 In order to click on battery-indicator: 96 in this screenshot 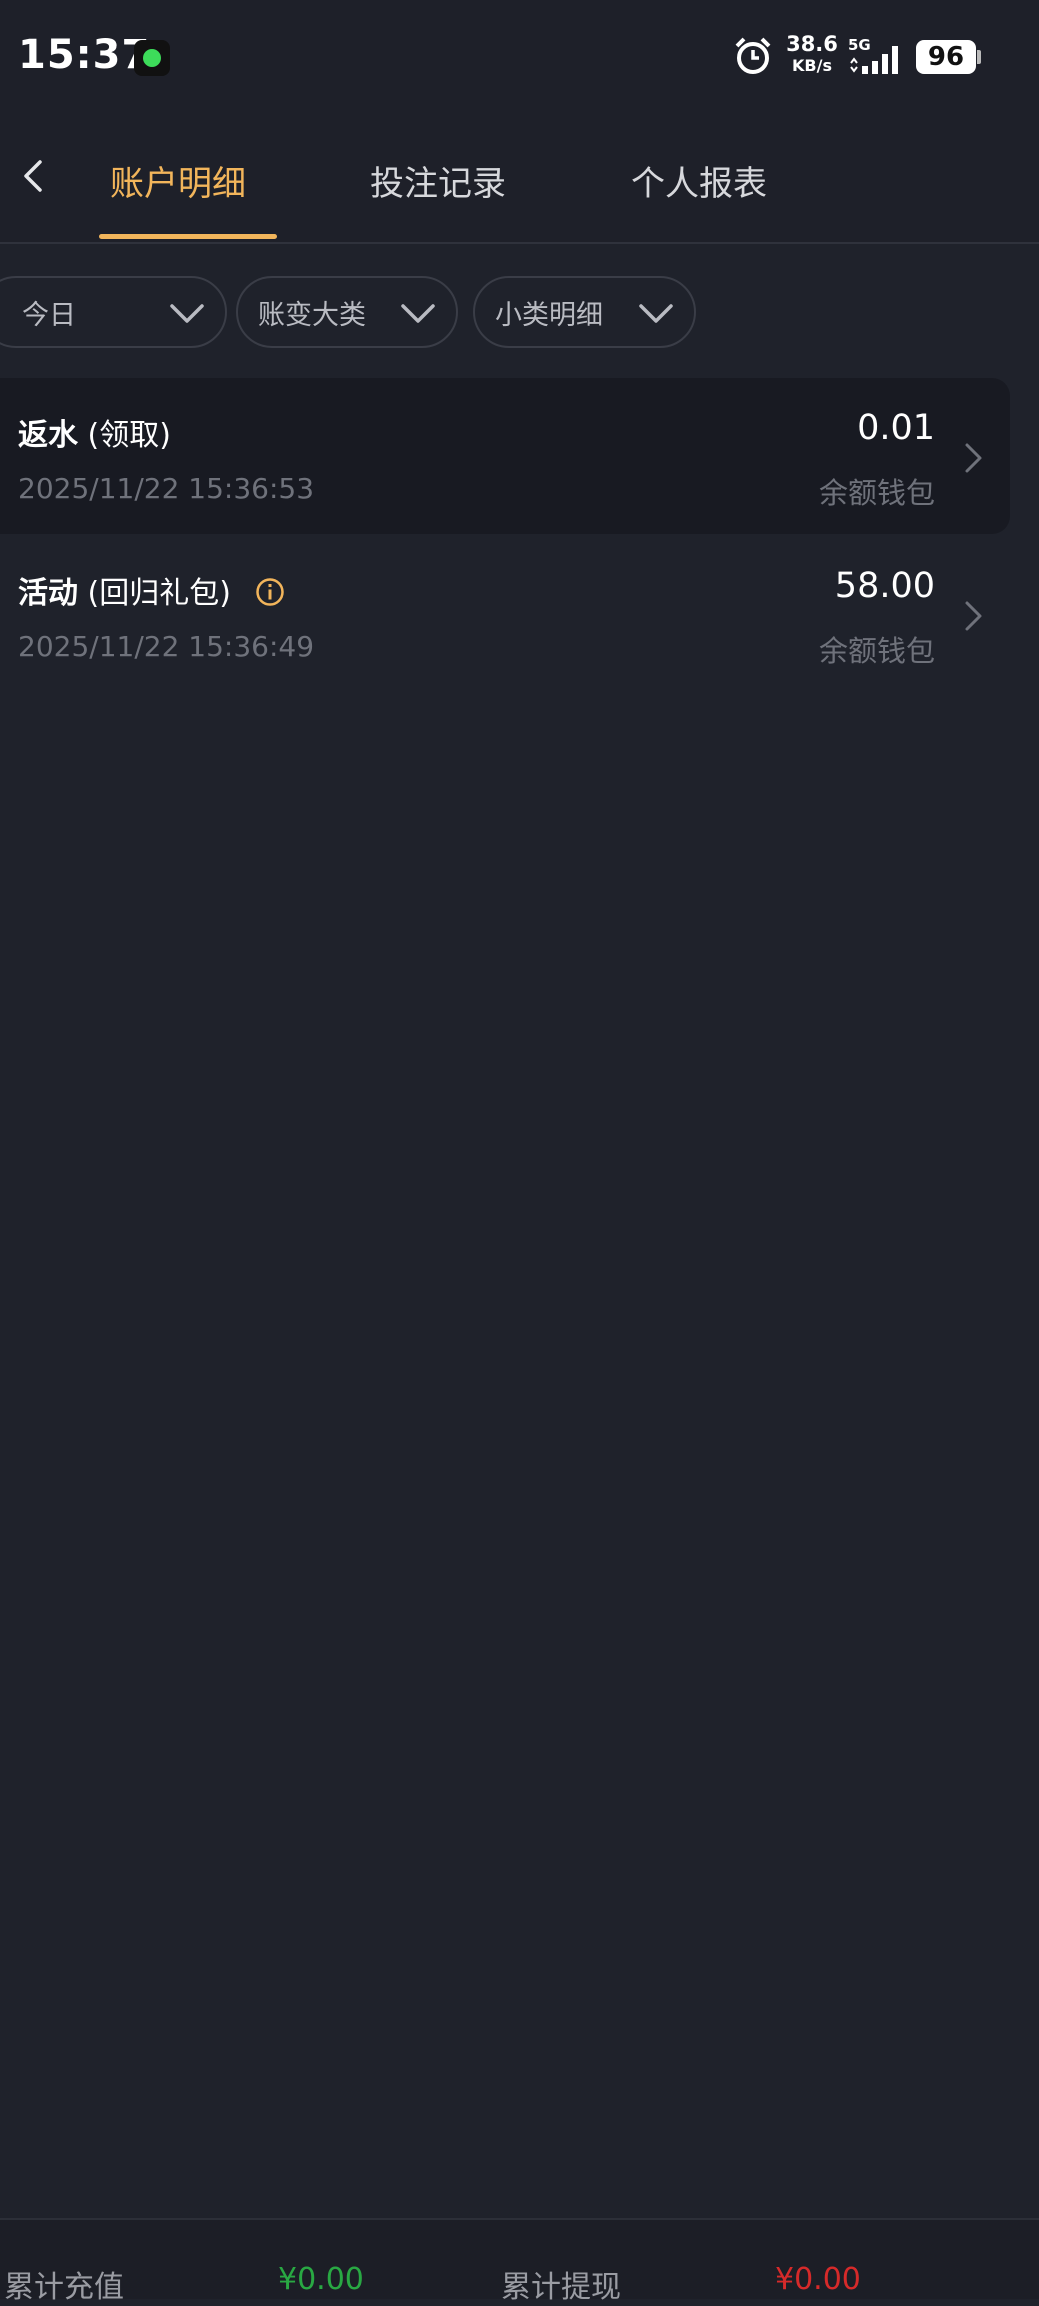, I will do `click(946, 57)`.